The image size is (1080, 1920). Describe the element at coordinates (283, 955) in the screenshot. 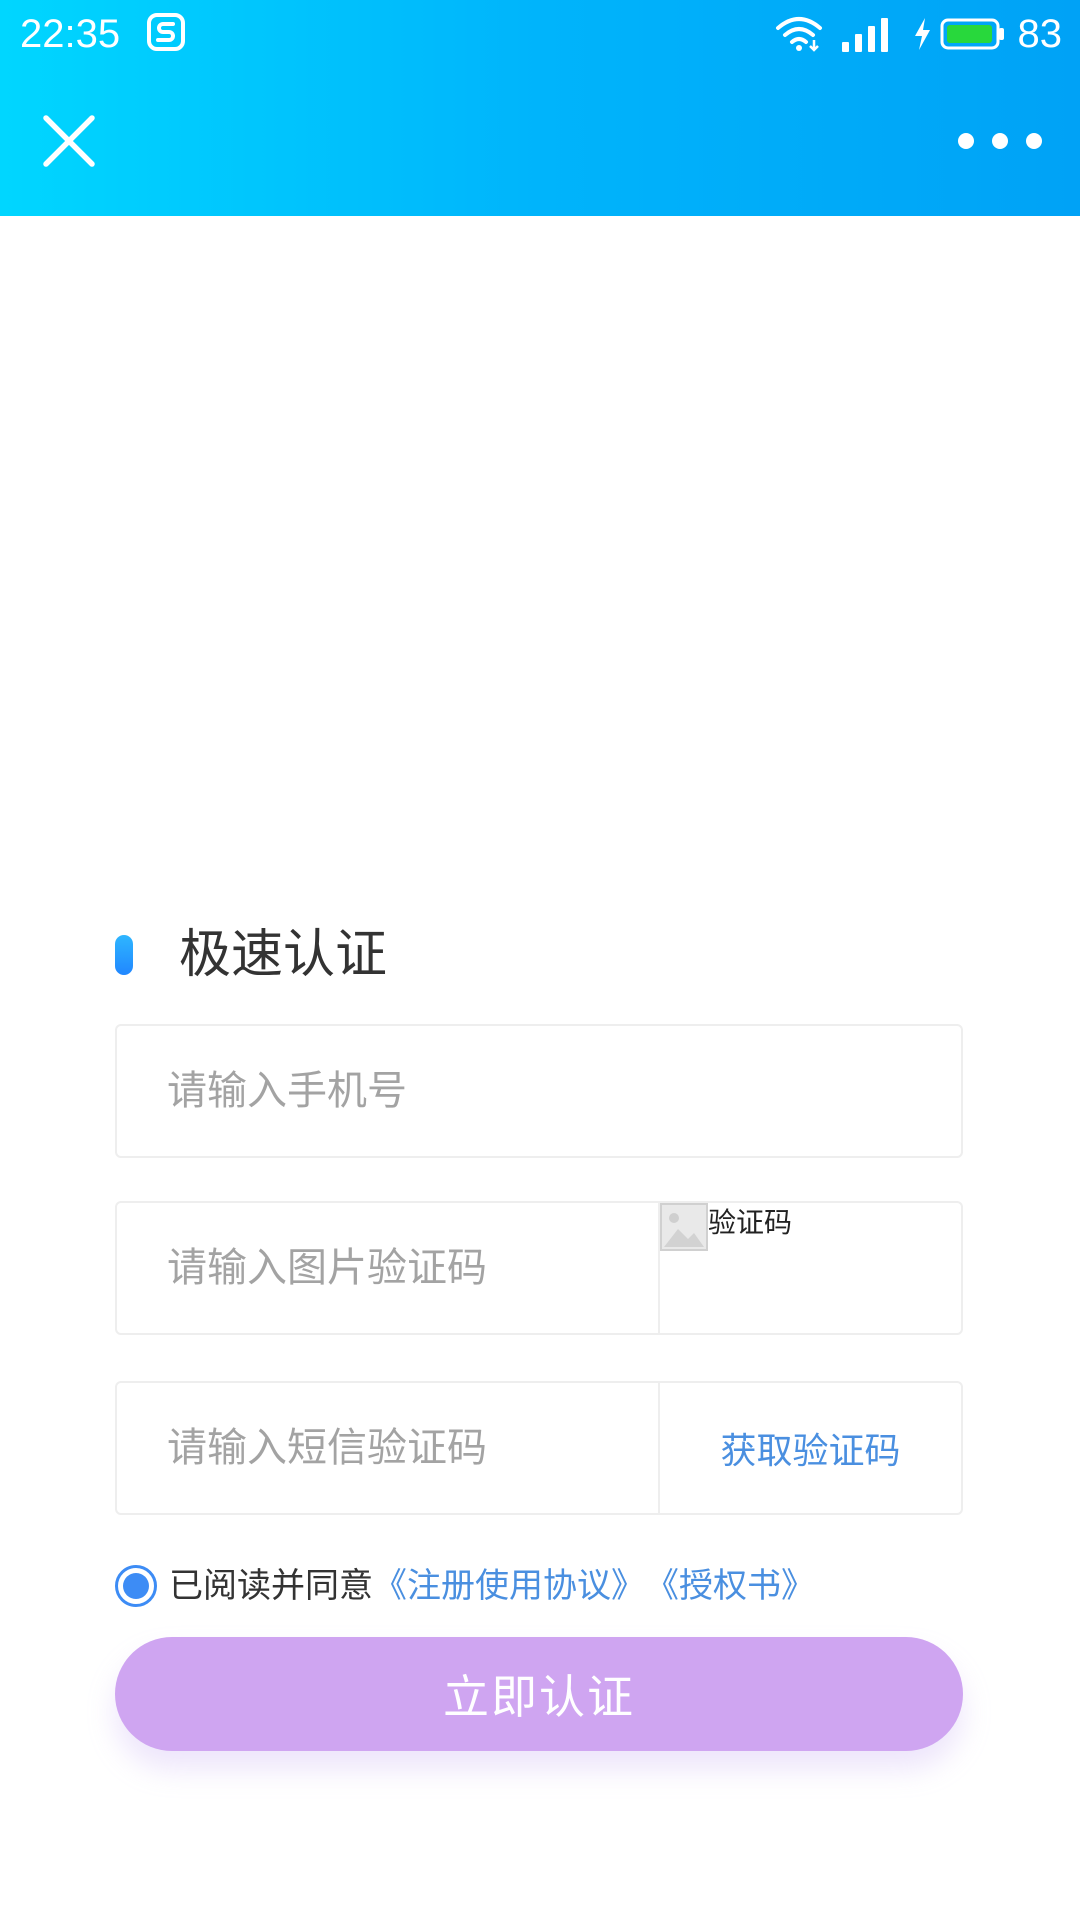

I see `page-title: 极速认证` at that location.